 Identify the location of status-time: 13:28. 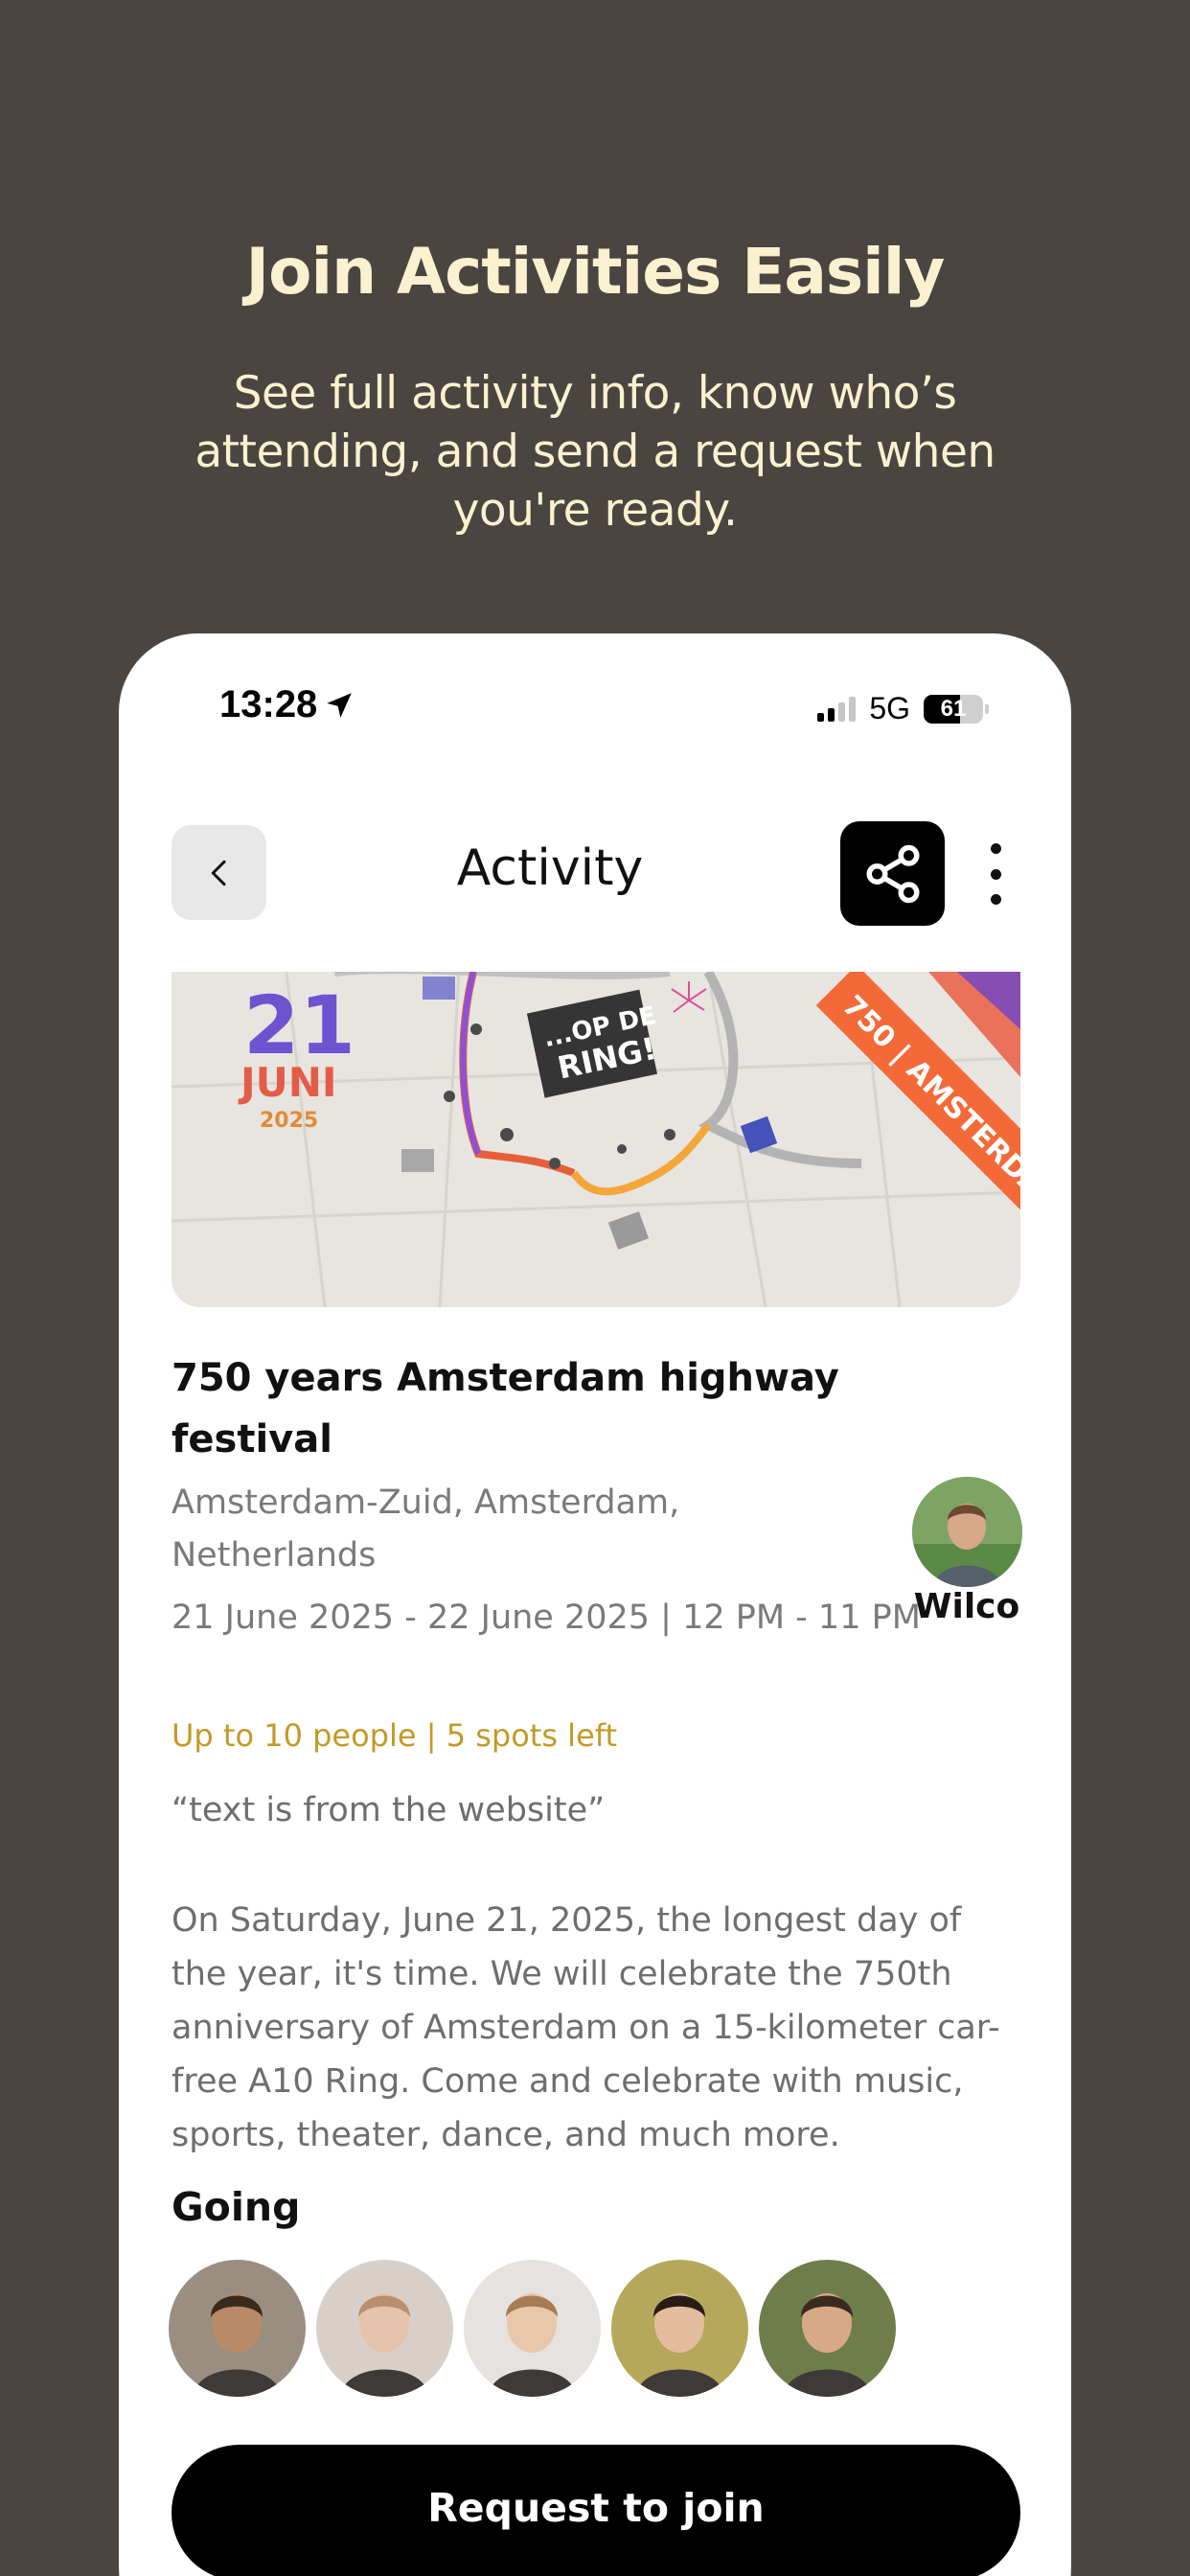
(287, 704).